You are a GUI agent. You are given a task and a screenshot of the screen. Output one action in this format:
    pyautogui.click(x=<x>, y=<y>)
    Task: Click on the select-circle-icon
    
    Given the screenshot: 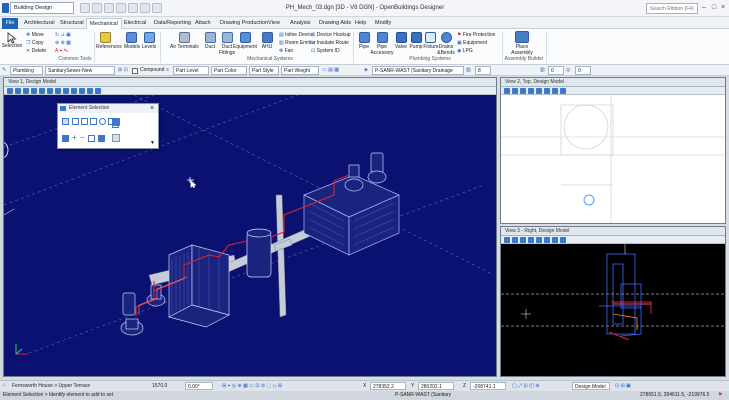 What is the action you would take?
    pyautogui.click(x=102, y=121)
    